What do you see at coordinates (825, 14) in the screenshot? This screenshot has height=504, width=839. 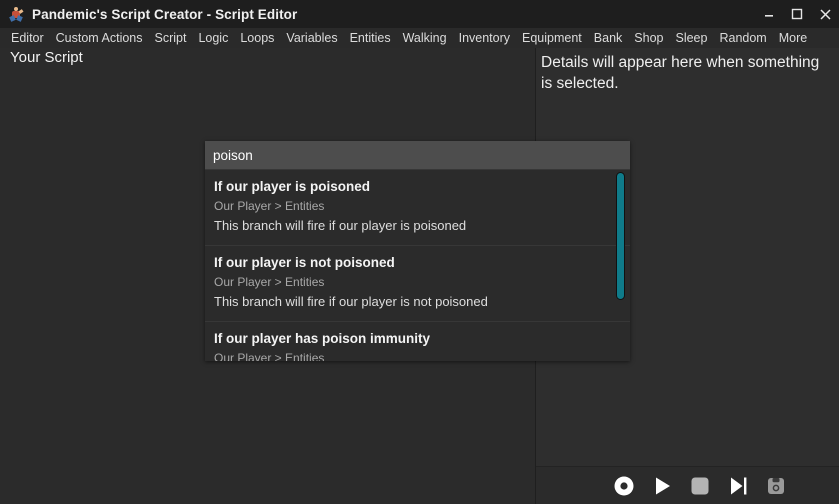 I see `close-icon` at bounding box center [825, 14].